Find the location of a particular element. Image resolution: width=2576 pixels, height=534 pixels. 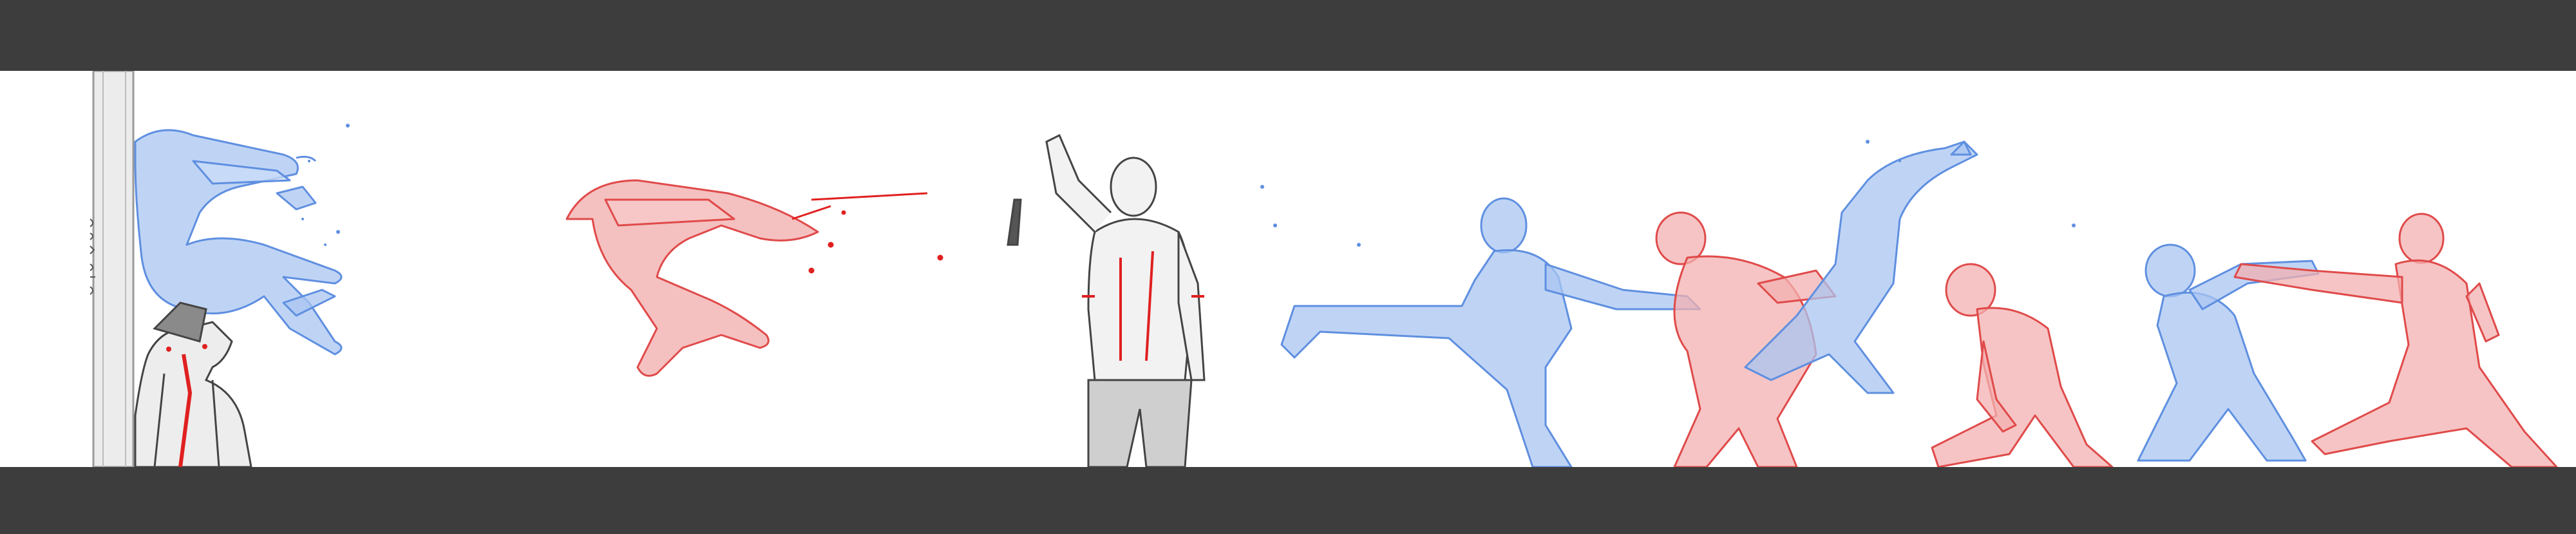

red-figure-crouching is located at coordinates (2022, 365).